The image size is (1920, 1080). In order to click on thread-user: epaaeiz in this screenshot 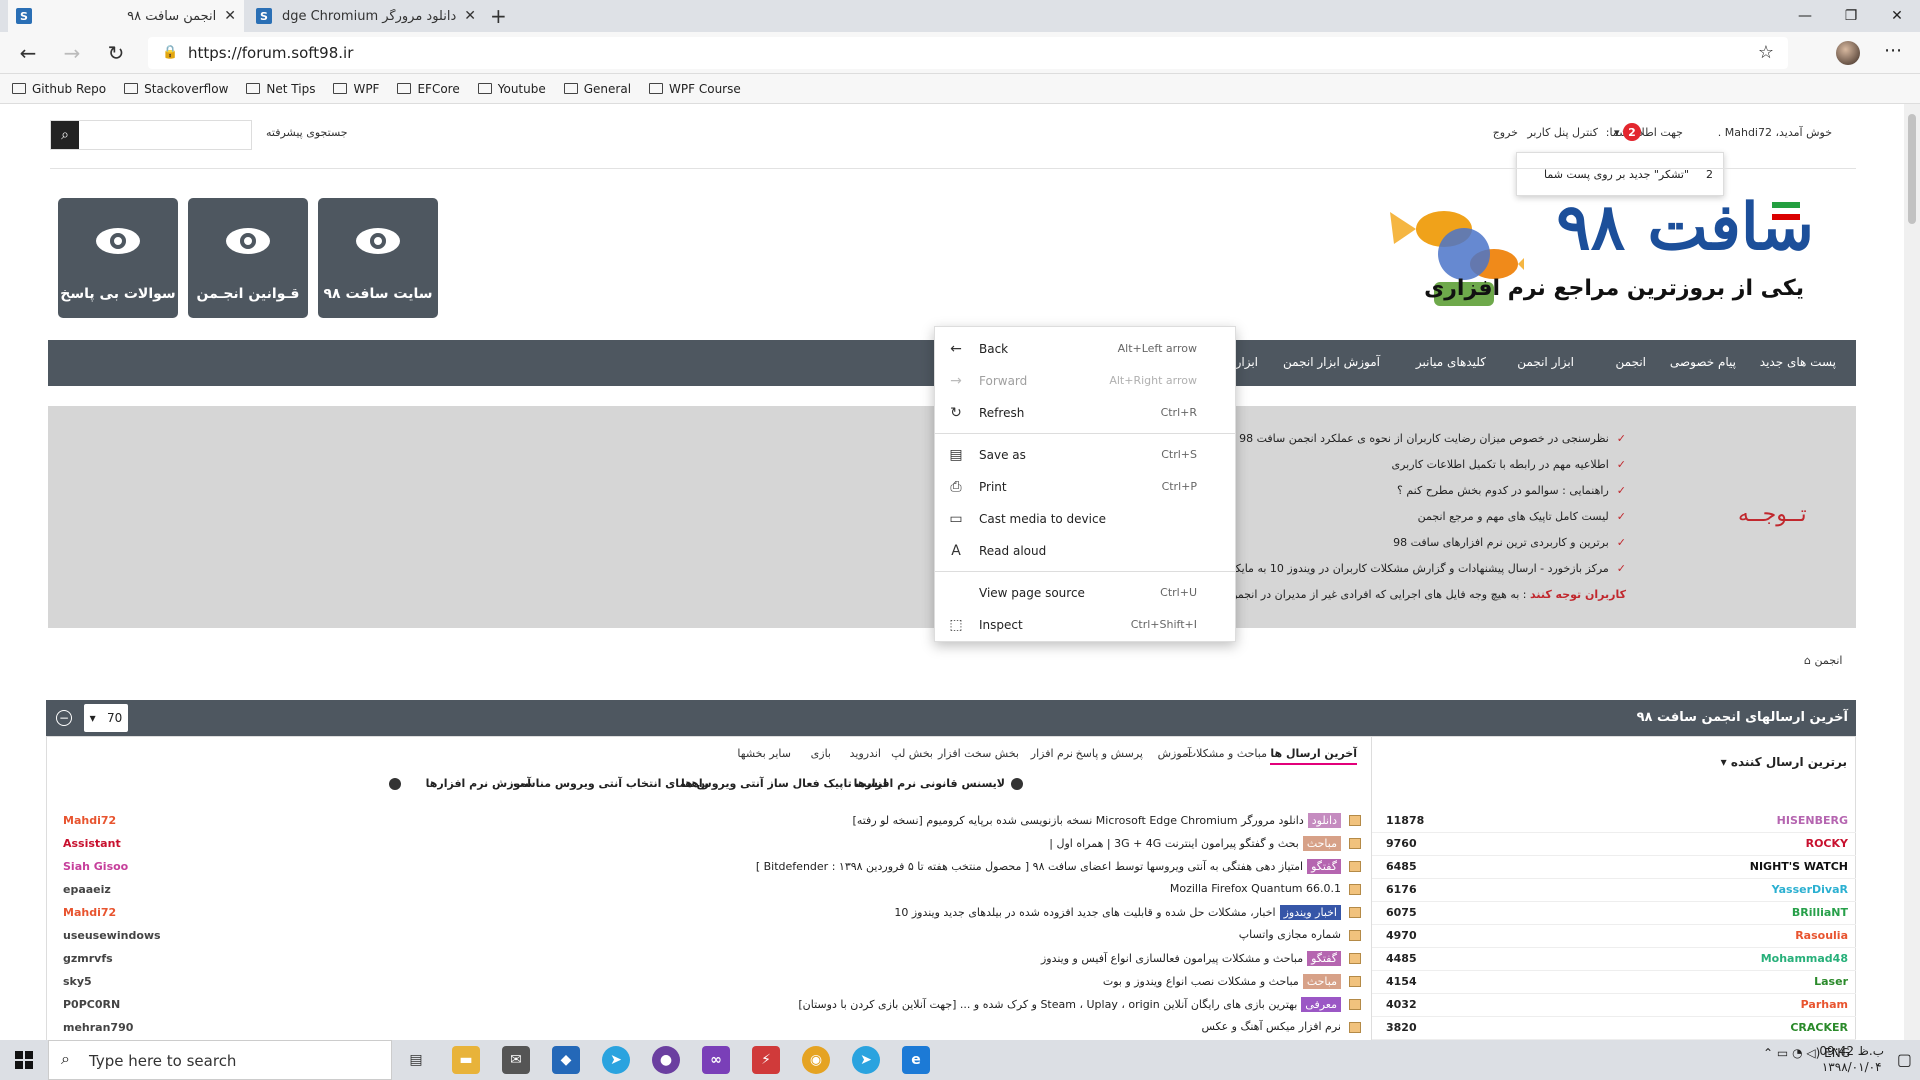, I will do `click(87, 889)`.